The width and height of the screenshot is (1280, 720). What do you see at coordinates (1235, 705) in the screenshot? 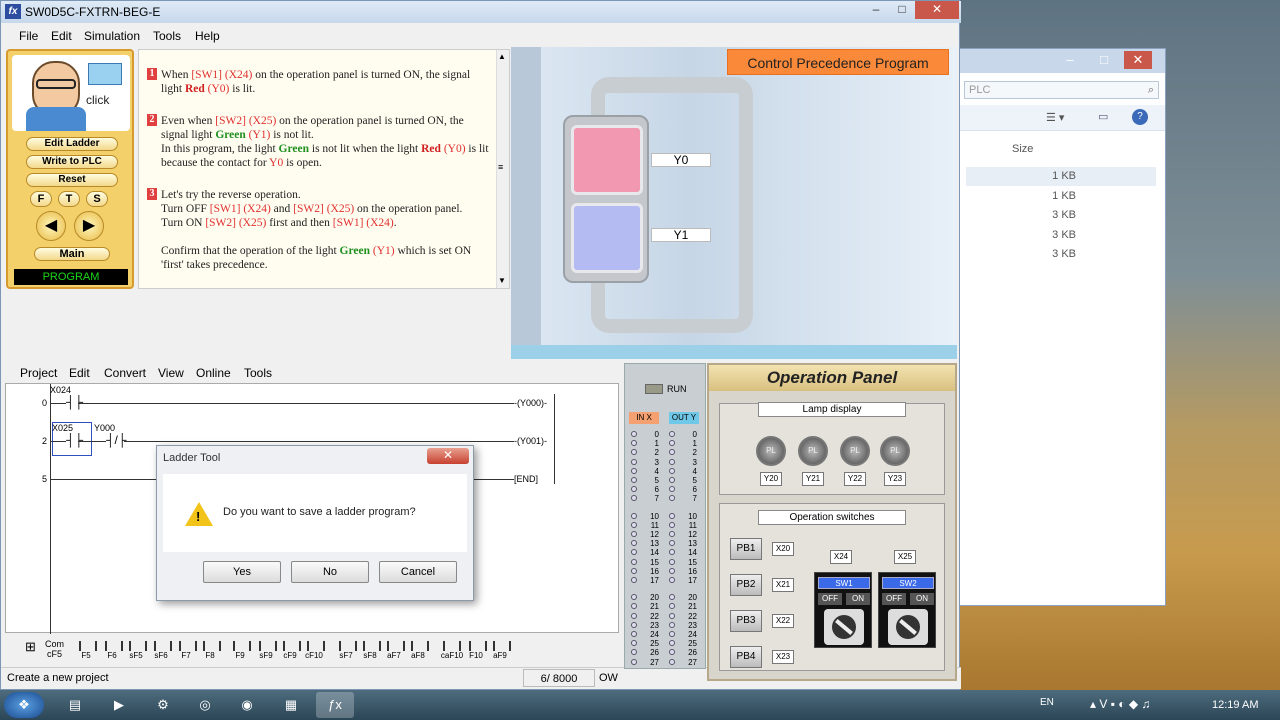
I see `clock: 12:19 AM` at bounding box center [1235, 705].